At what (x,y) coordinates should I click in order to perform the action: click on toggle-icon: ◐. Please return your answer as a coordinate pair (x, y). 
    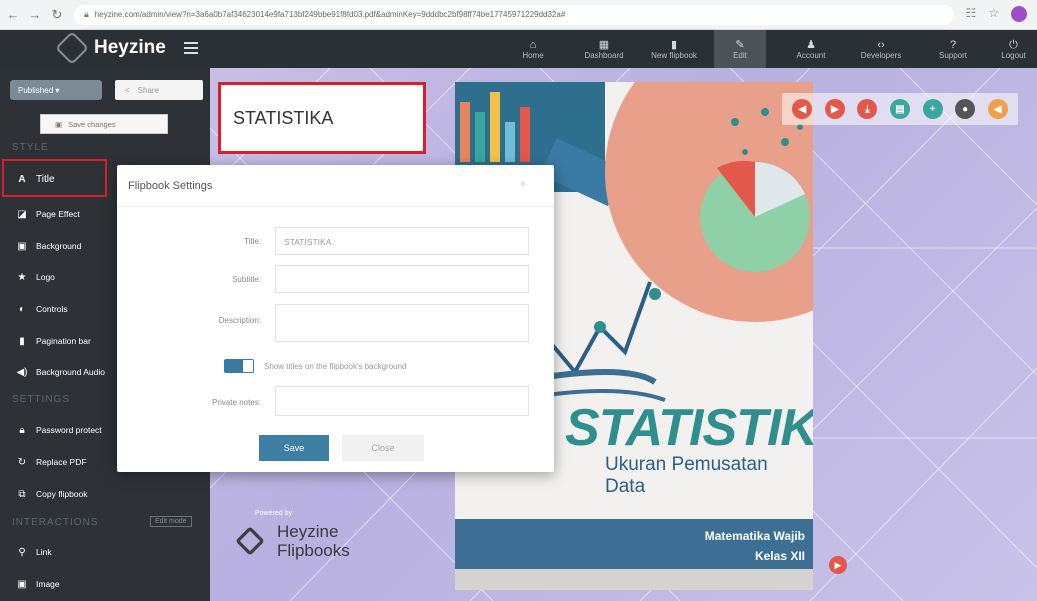
    Looking at the image, I should click on (22, 309).